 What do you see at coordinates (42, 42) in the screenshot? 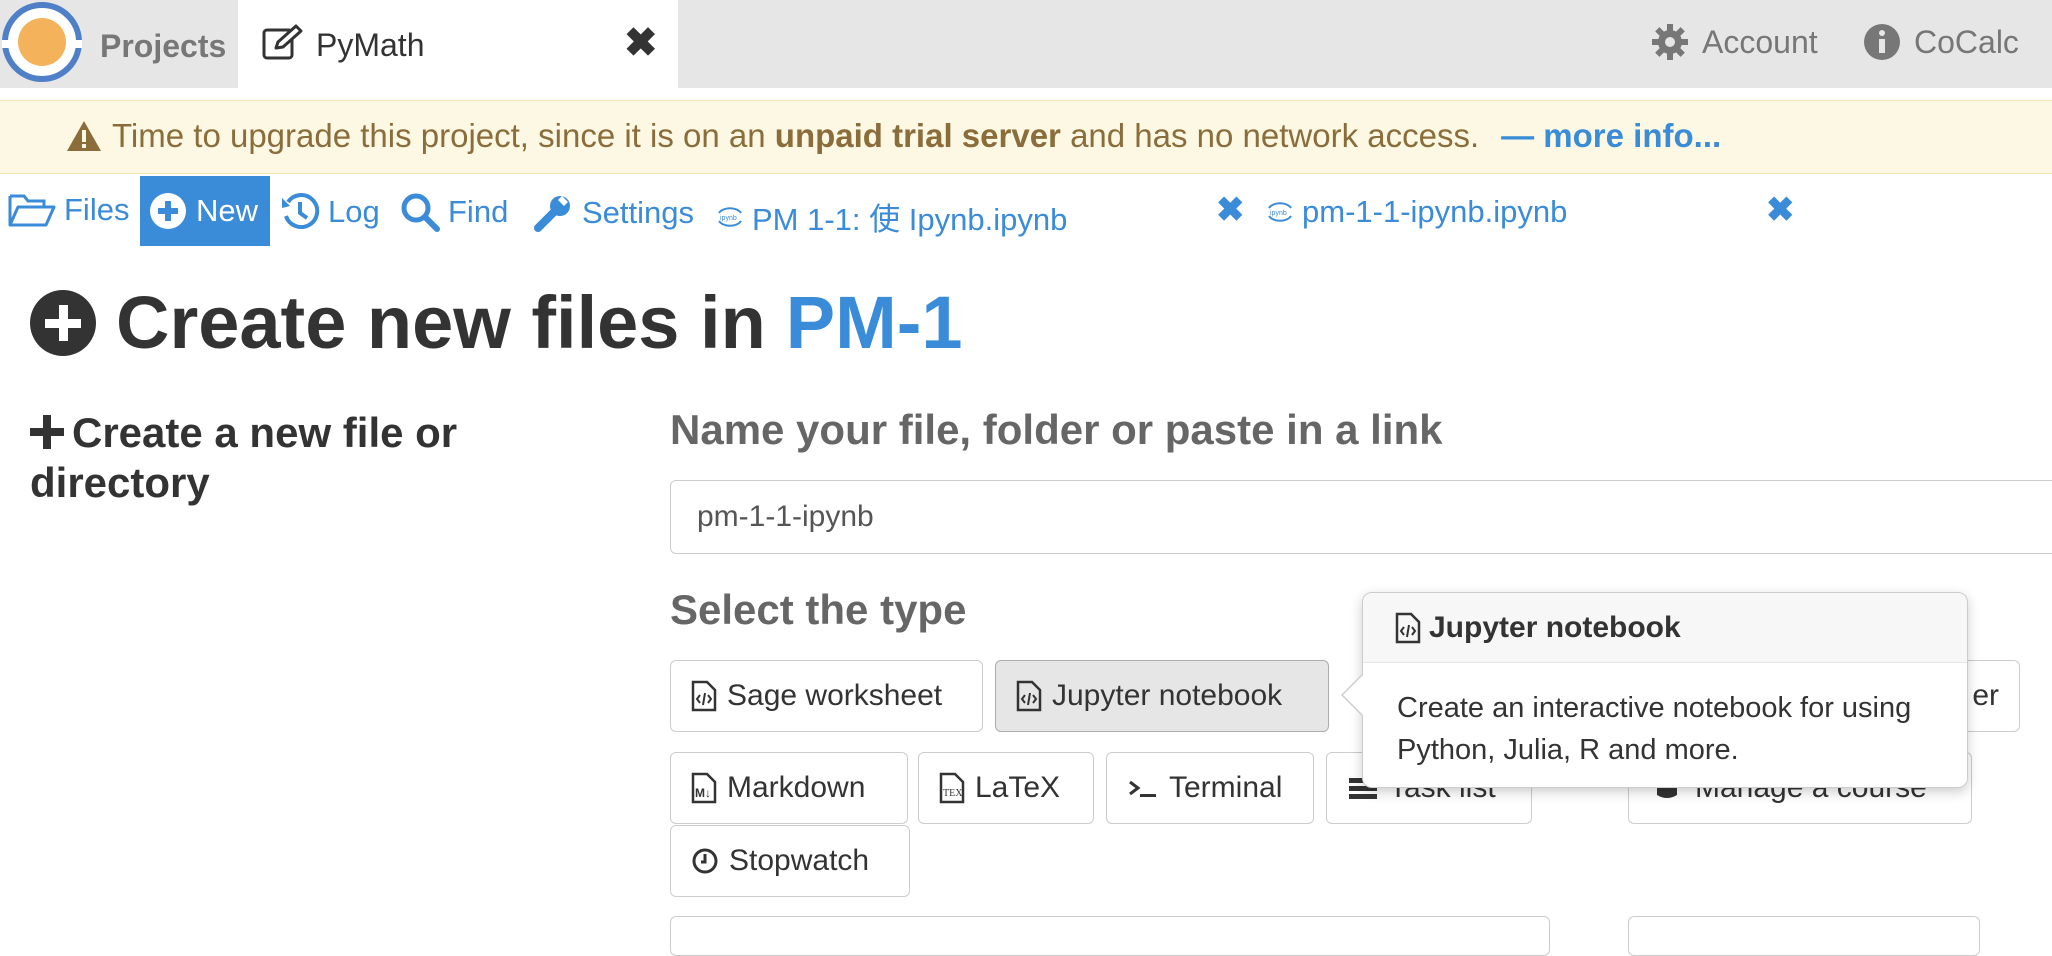
I see `cocalc-logo` at bounding box center [42, 42].